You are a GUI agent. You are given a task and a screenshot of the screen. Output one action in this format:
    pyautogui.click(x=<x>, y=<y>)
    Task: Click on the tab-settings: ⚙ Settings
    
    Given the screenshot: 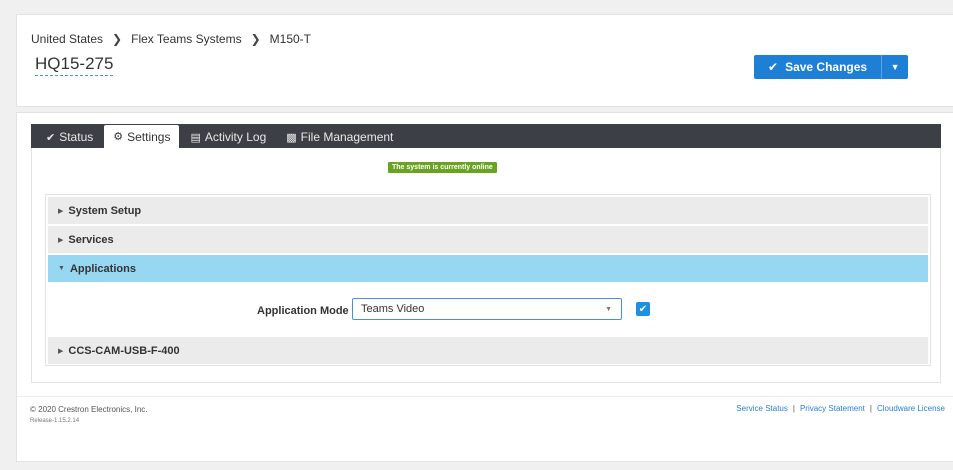 What is the action you would take?
    pyautogui.click(x=142, y=136)
    